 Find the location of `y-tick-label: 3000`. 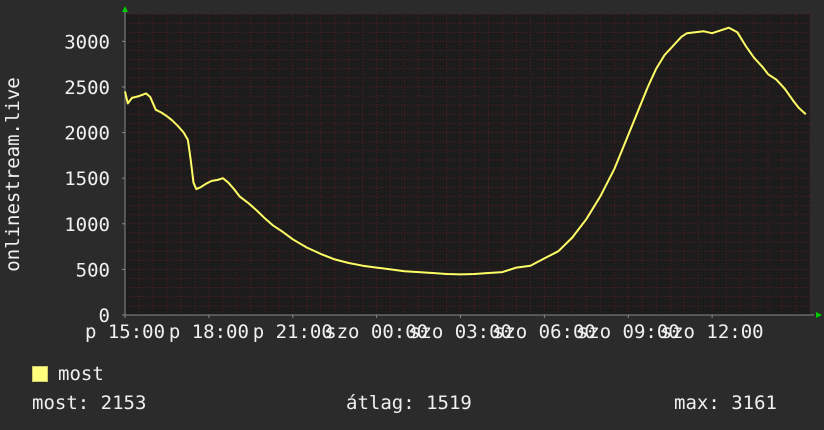

y-tick-label: 3000 is located at coordinates (87, 42).